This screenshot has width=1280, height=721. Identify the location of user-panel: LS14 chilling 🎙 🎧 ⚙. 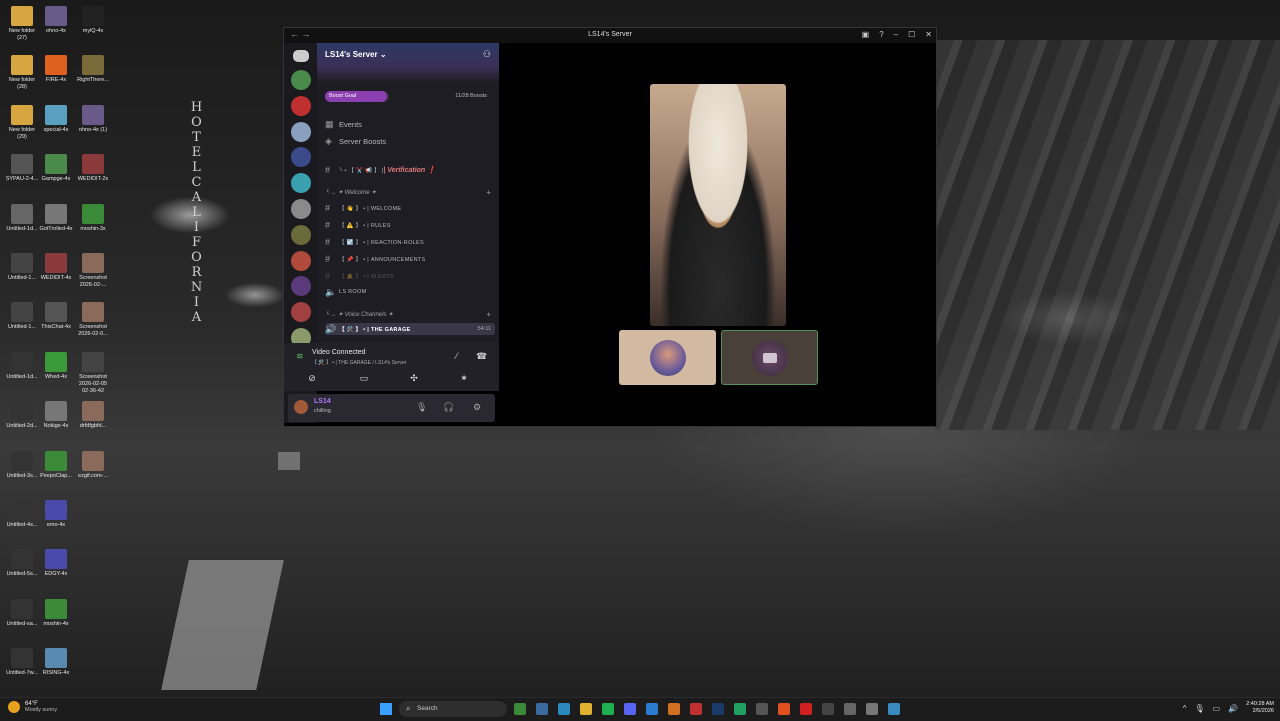
(391, 408).